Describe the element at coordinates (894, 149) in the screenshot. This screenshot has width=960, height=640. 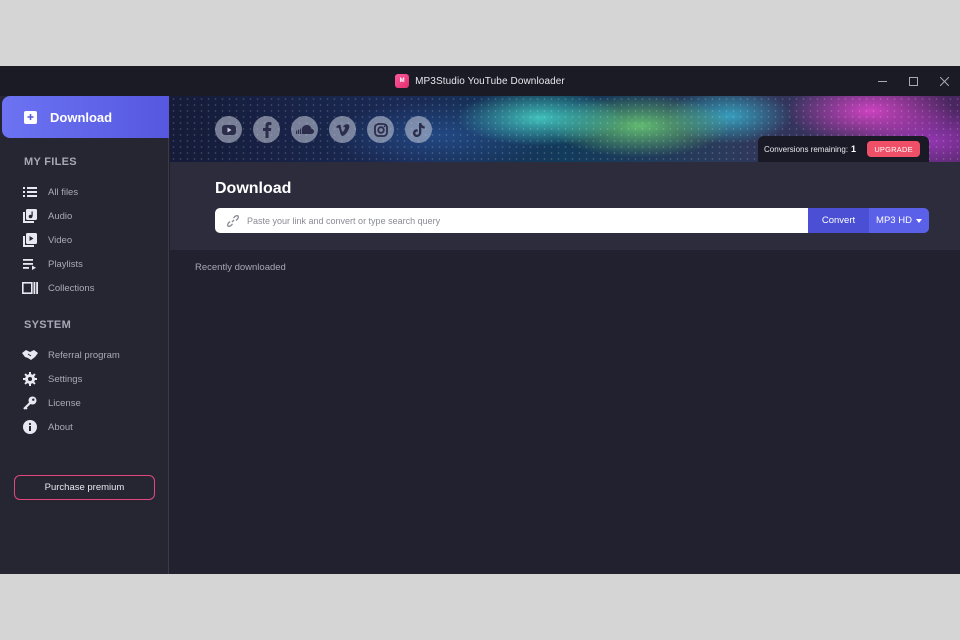
I see `upgrade-button: UPGRADE` at that location.